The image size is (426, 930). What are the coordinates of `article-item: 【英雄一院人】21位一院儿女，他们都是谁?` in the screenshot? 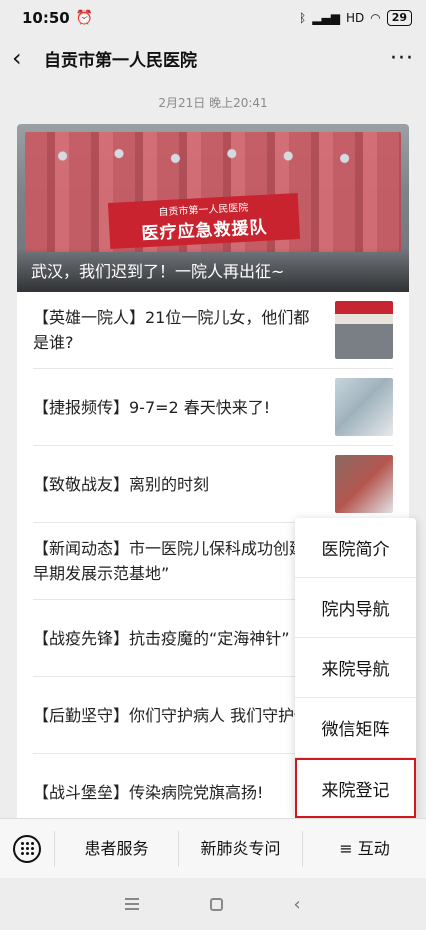 It's located at (213, 330).